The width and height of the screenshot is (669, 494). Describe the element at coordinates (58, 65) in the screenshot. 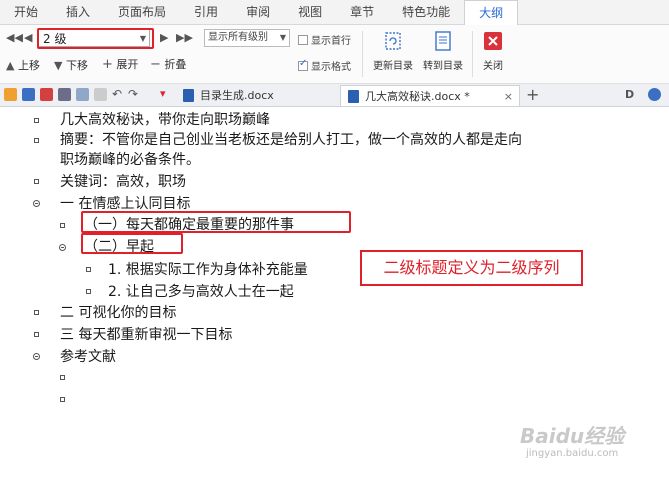

I see `arrow-down-icon: ▼` at that location.